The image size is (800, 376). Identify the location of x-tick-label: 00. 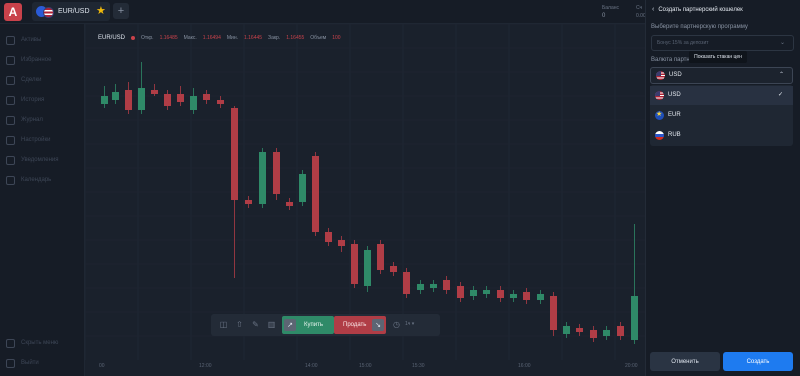
(102, 366).